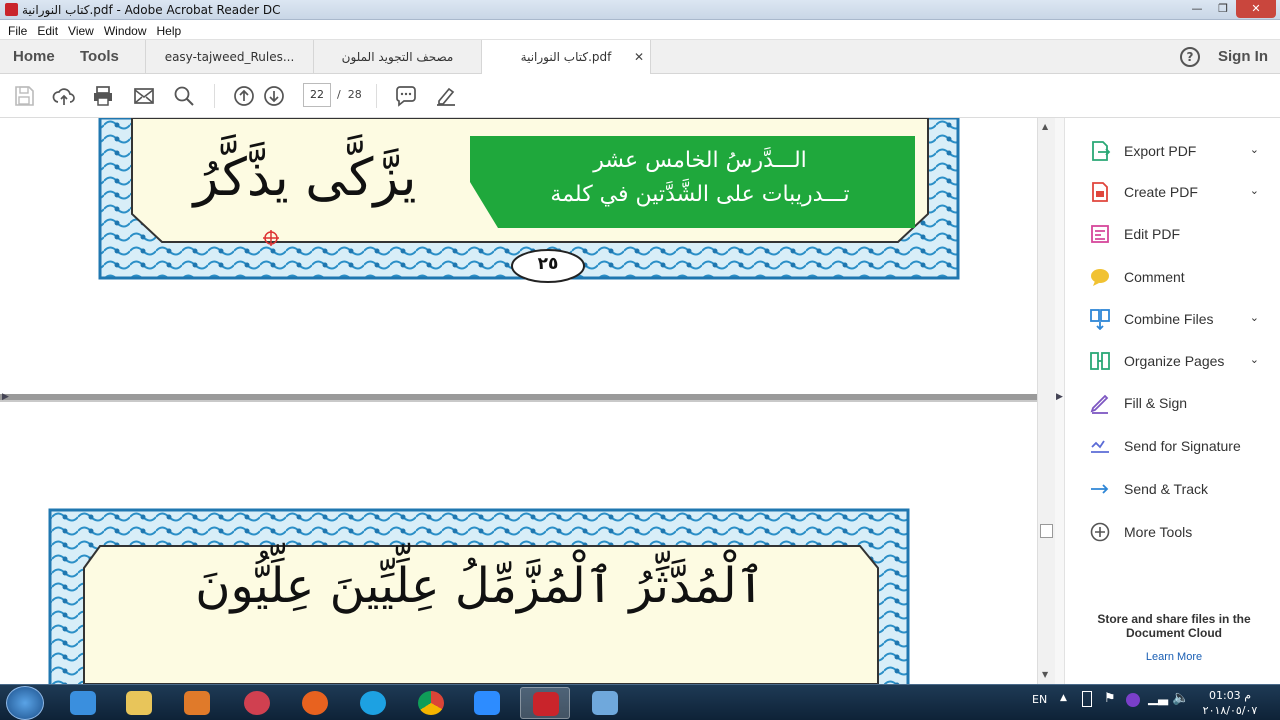 The height and width of the screenshot is (720, 1280). I want to click on doc-tab-label: مصحف التجويد الملون, so click(397, 57).